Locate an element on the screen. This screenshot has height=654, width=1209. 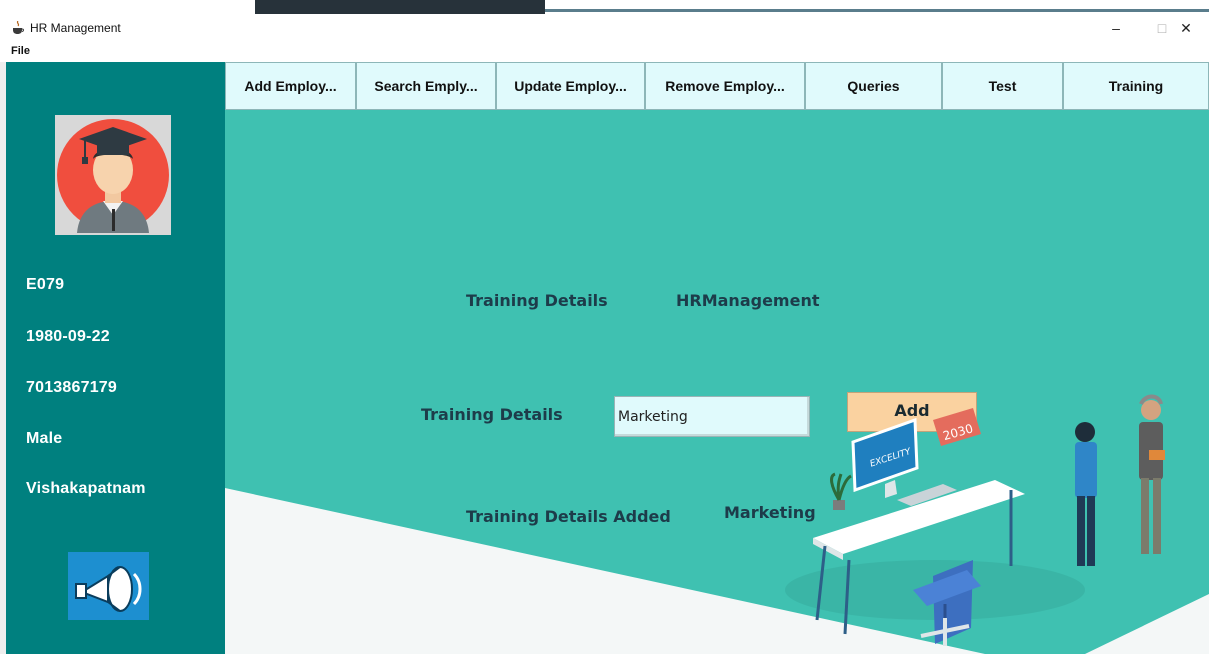
employee-gender: Male is located at coordinates (44, 438).